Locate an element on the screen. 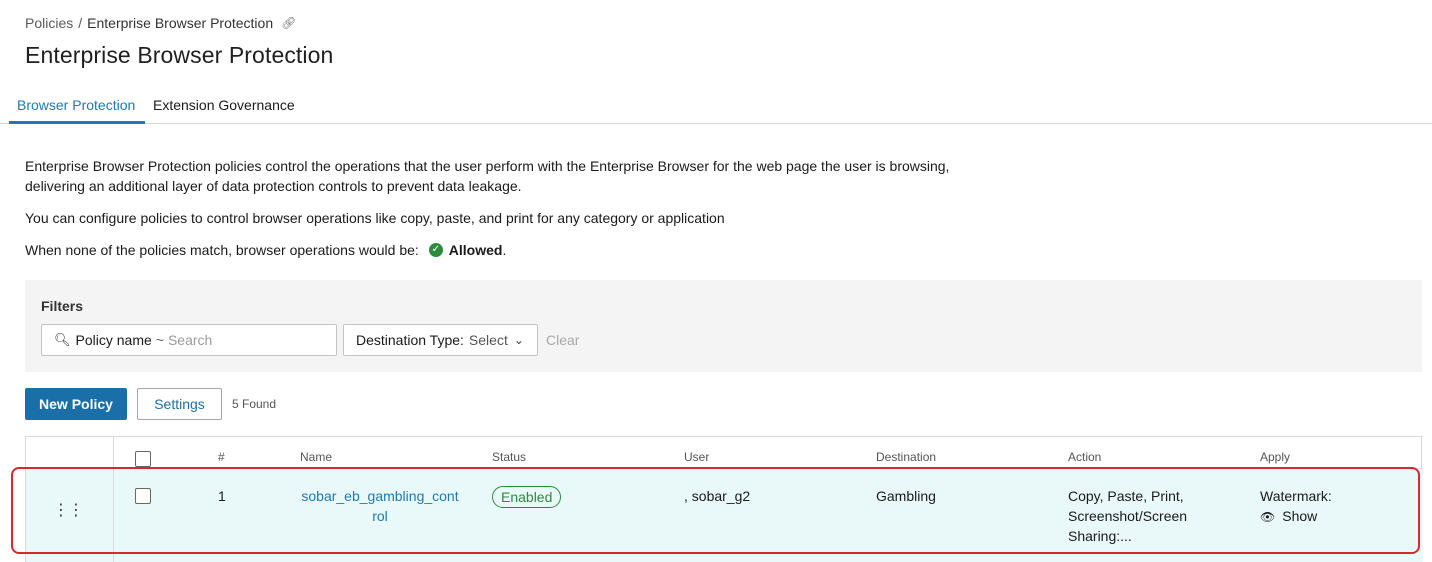 The height and width of the screenshot is (562, 1432). column-header-status: Status is located at coordinates (509, 457).